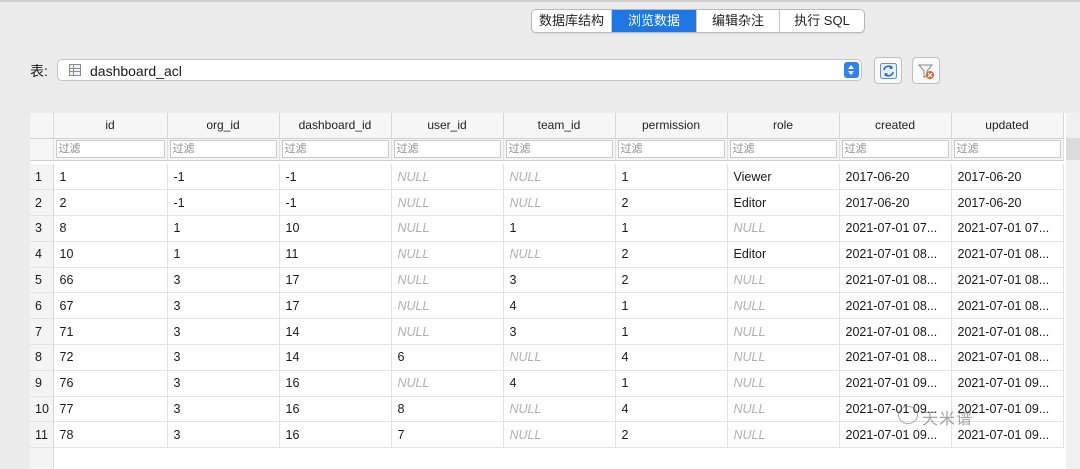 The width and height of the screenshot is (1080, 469). Describe the element at coordinates (783, 177) in the screenshot. I see `cell-role: Viewer` at that location.